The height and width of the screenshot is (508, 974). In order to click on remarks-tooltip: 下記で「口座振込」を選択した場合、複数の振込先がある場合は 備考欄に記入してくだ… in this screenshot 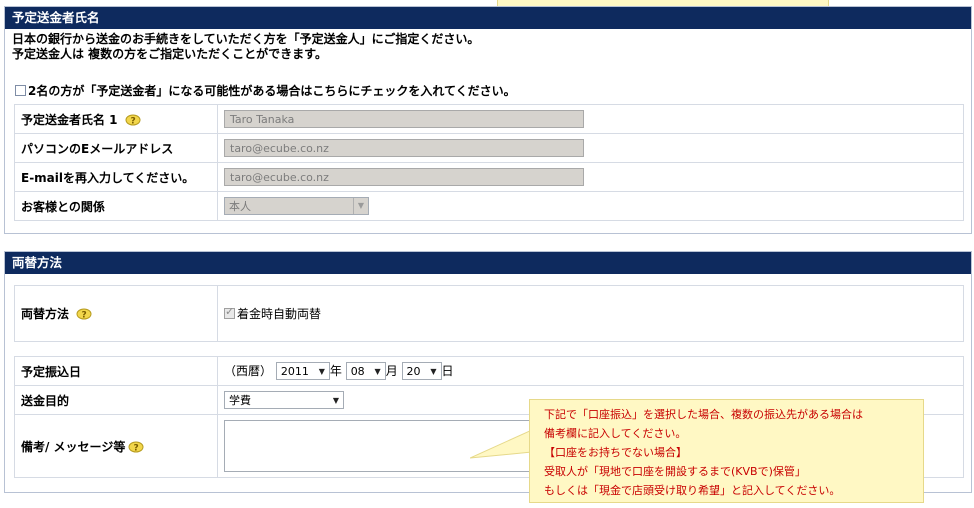, I will do `click(726, 451)`.